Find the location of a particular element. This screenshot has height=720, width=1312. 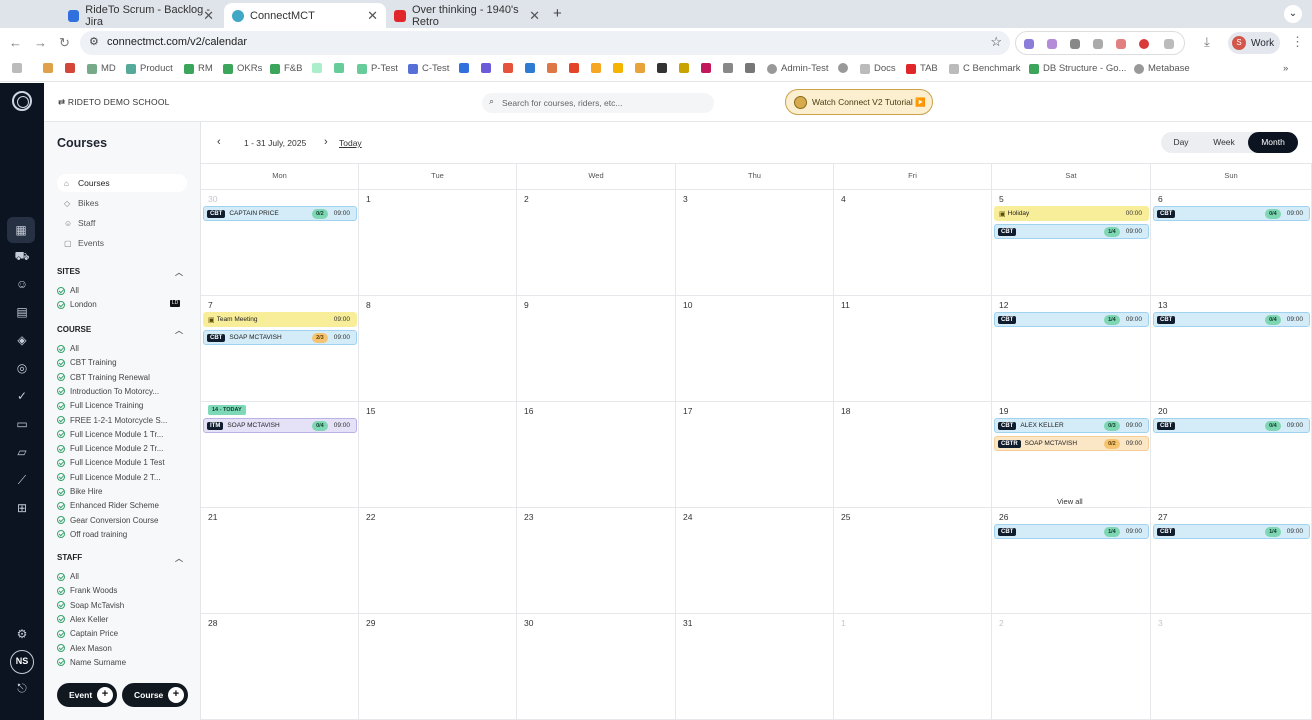

forward-icon: → is located at coordinates (40, 42).